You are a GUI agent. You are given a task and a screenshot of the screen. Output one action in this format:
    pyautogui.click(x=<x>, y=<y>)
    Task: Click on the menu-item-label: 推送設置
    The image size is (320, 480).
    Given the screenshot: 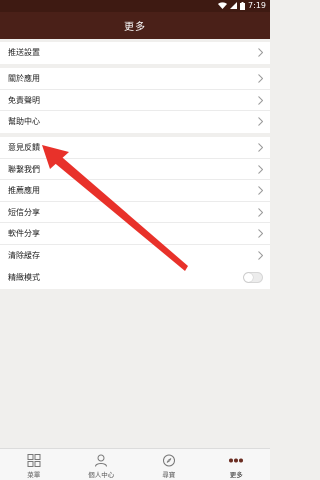 What is the action you would take?
    pyautogui.click(x=24, y=52)
    